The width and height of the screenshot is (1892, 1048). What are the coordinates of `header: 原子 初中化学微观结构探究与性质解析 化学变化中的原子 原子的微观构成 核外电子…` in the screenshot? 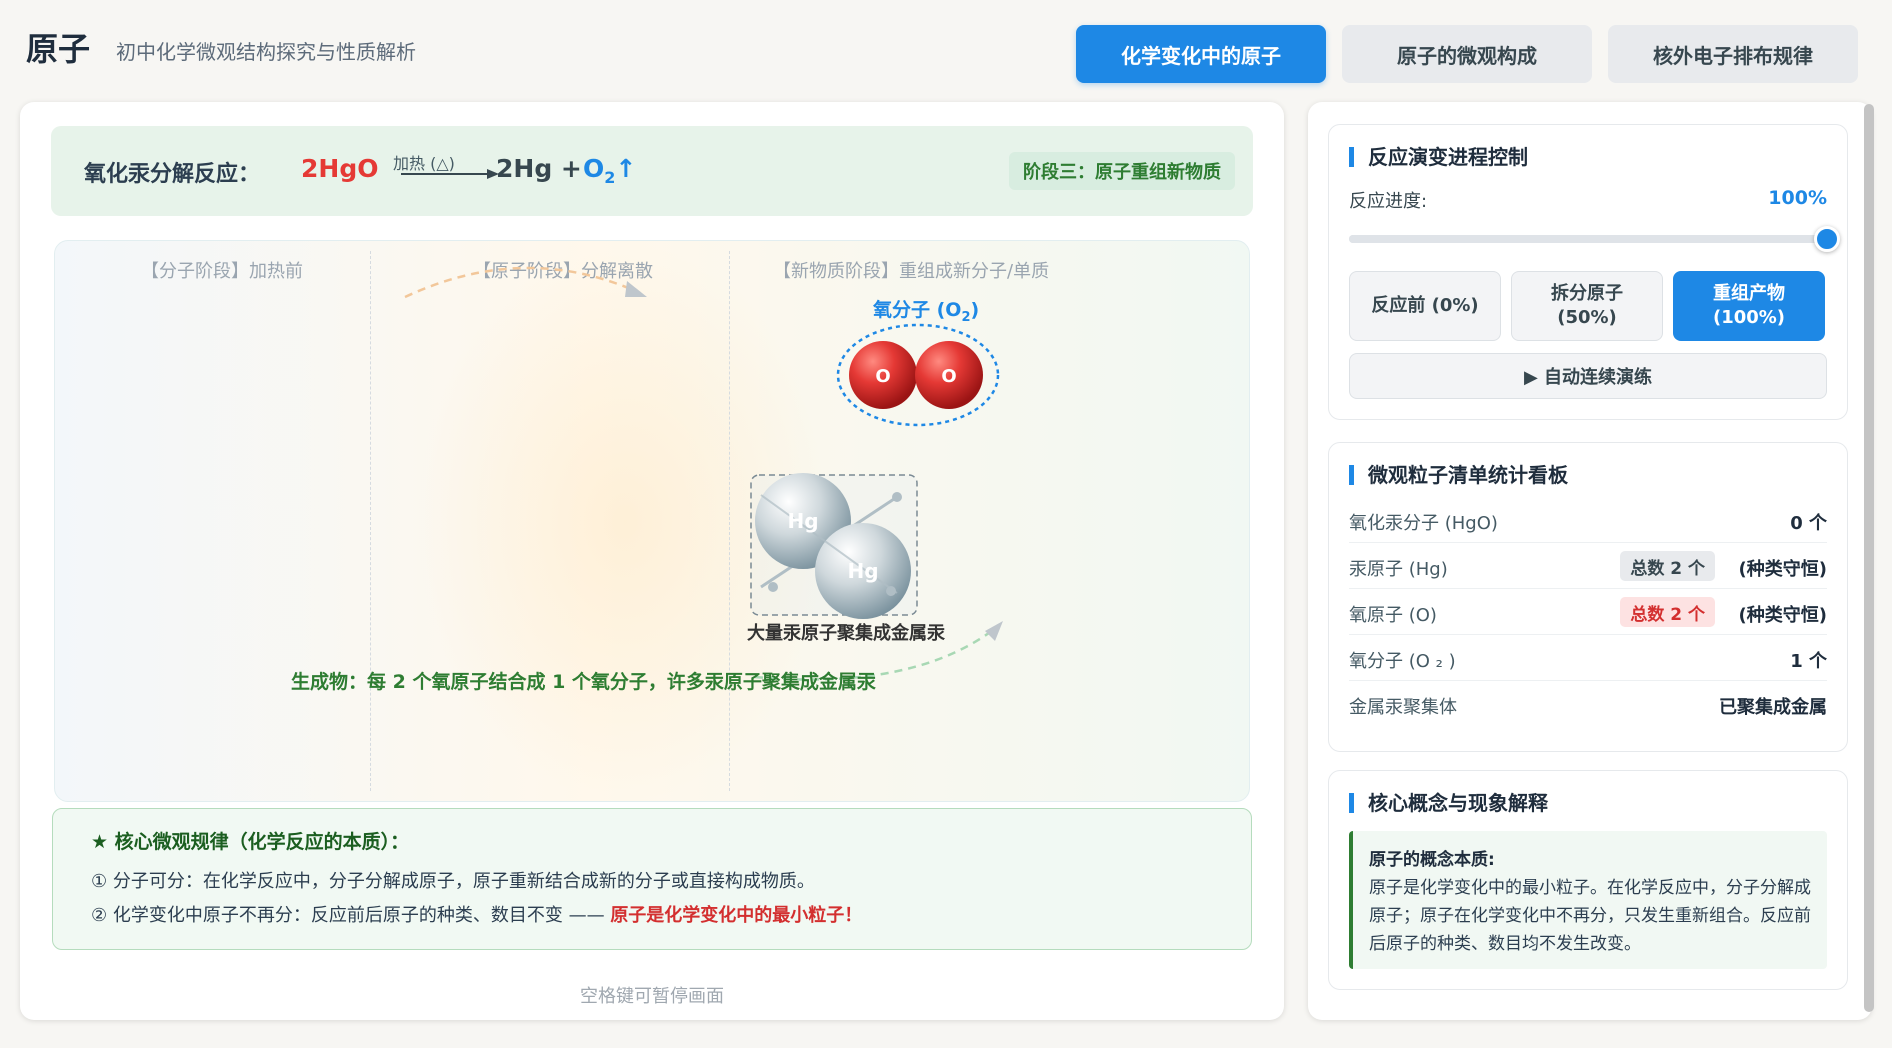 It's located at (946, 50).